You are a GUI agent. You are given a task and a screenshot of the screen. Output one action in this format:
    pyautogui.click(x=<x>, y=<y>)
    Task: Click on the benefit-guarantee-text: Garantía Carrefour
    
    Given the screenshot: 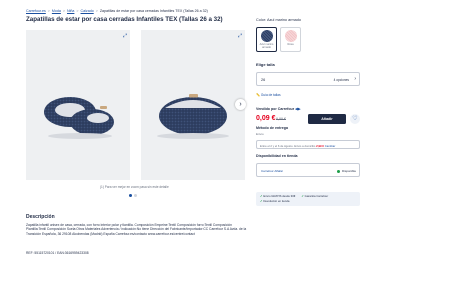 What is the action you would take?
    pyautogui.click(x=316, y=196)
    